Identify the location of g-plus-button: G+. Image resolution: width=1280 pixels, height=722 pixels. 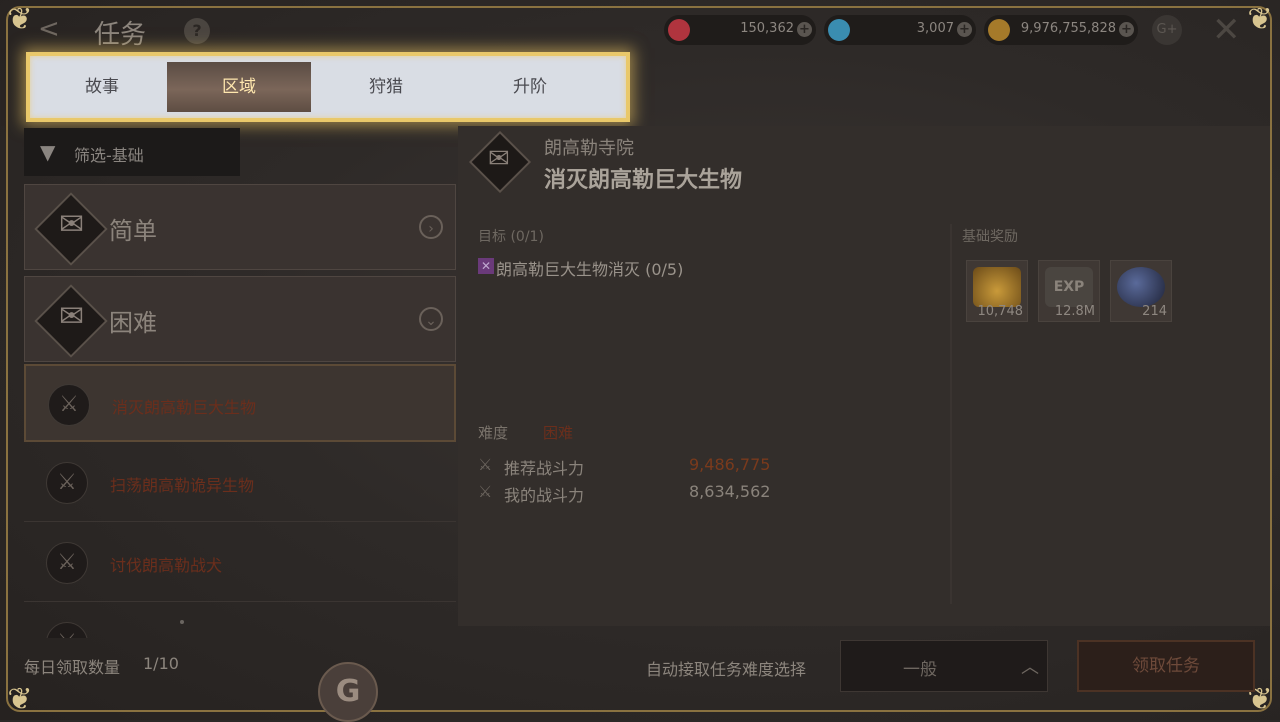
(1167, 30).